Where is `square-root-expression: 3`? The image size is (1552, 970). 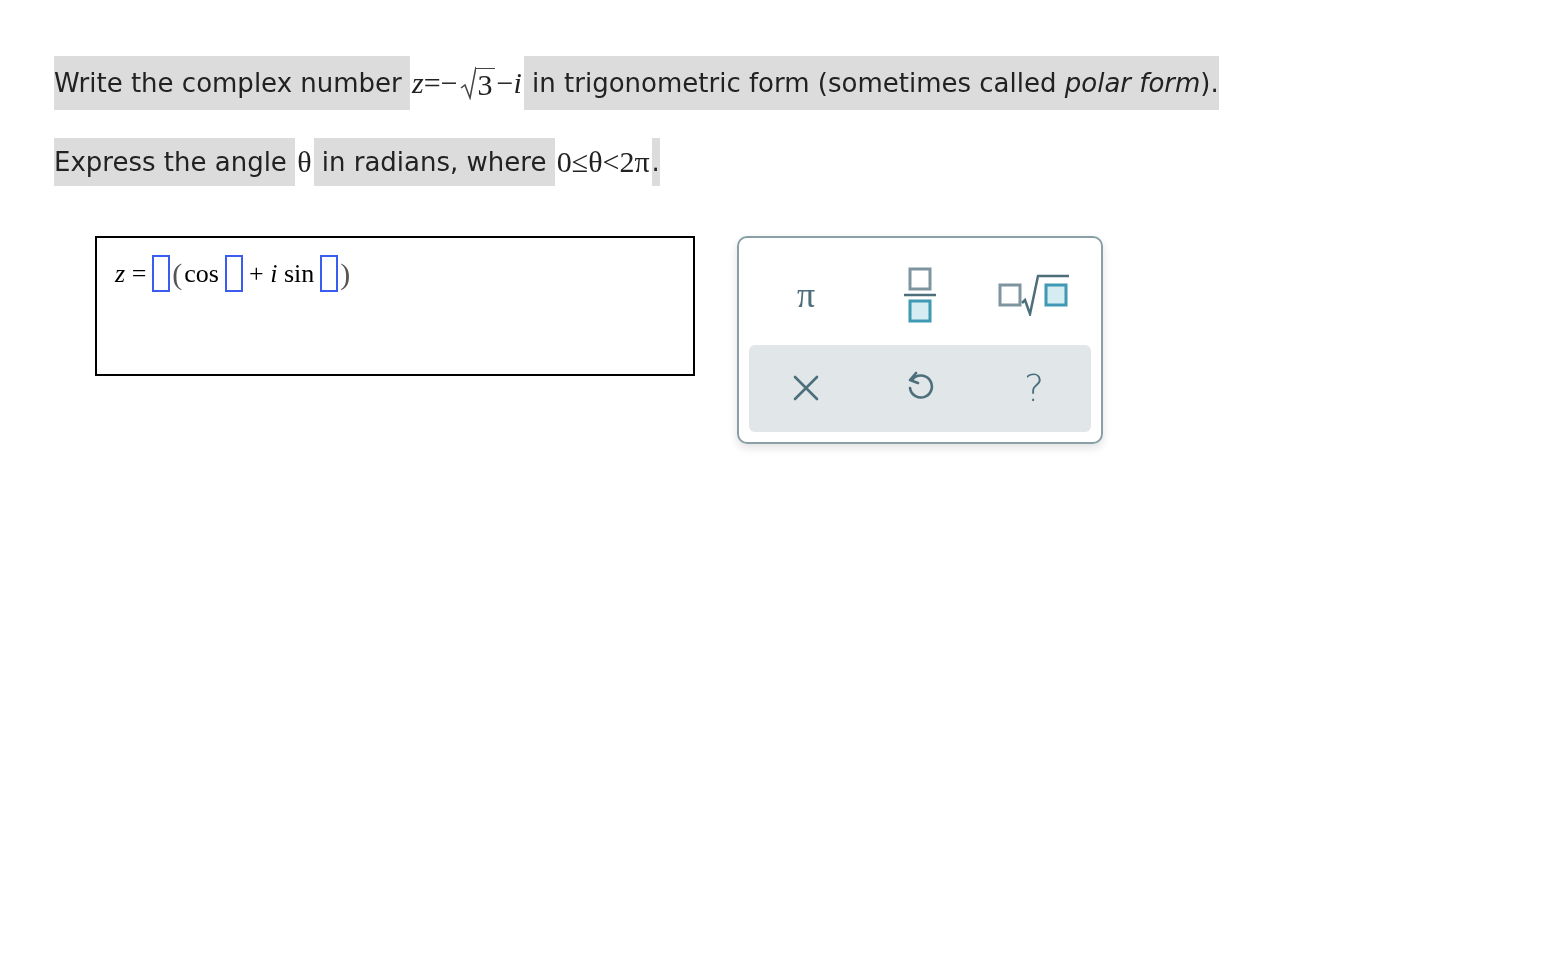 square-root-expression: 3 is located at coordinates (477, 83).